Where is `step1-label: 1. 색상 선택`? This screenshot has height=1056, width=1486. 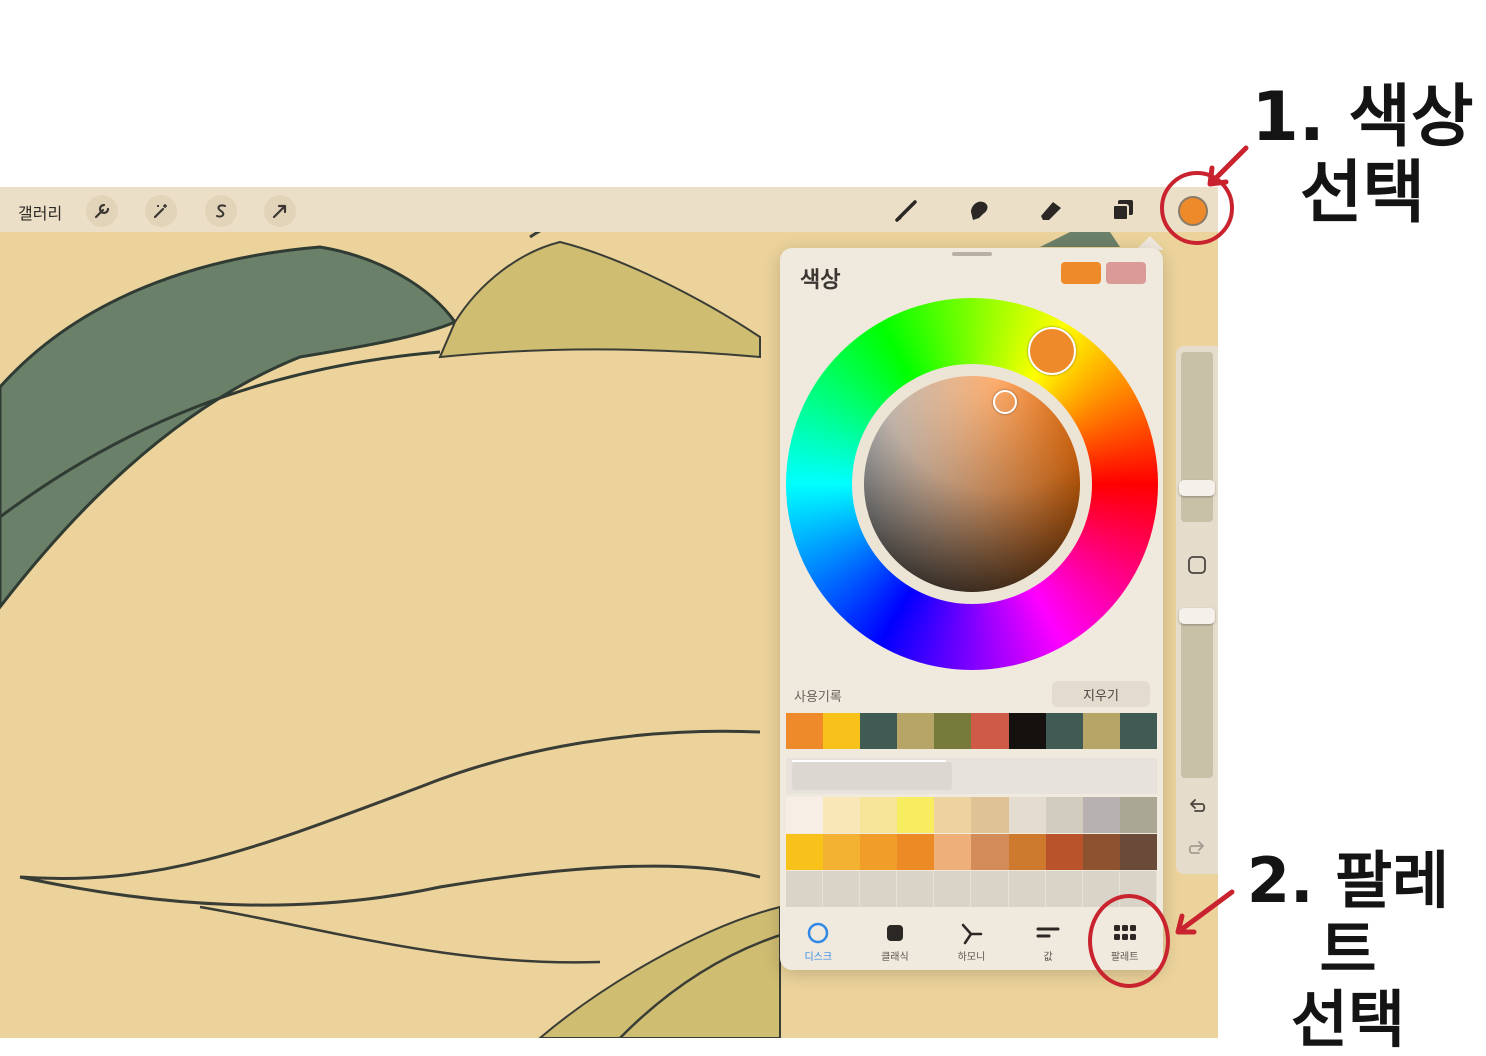 step1-label: 1. 색상 선택 is located at coordinates (1362, 156).